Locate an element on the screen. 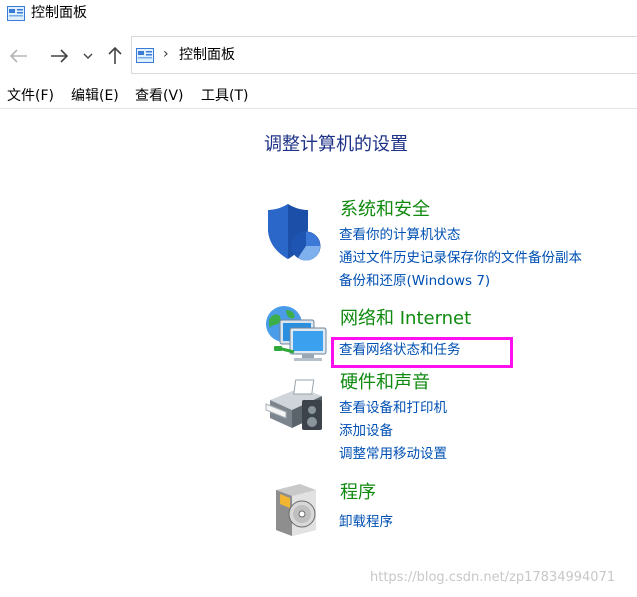 This screenshot has width=637, height=597. link-uninstall-program: 卸载程序 is located at coordinates (366, 522).